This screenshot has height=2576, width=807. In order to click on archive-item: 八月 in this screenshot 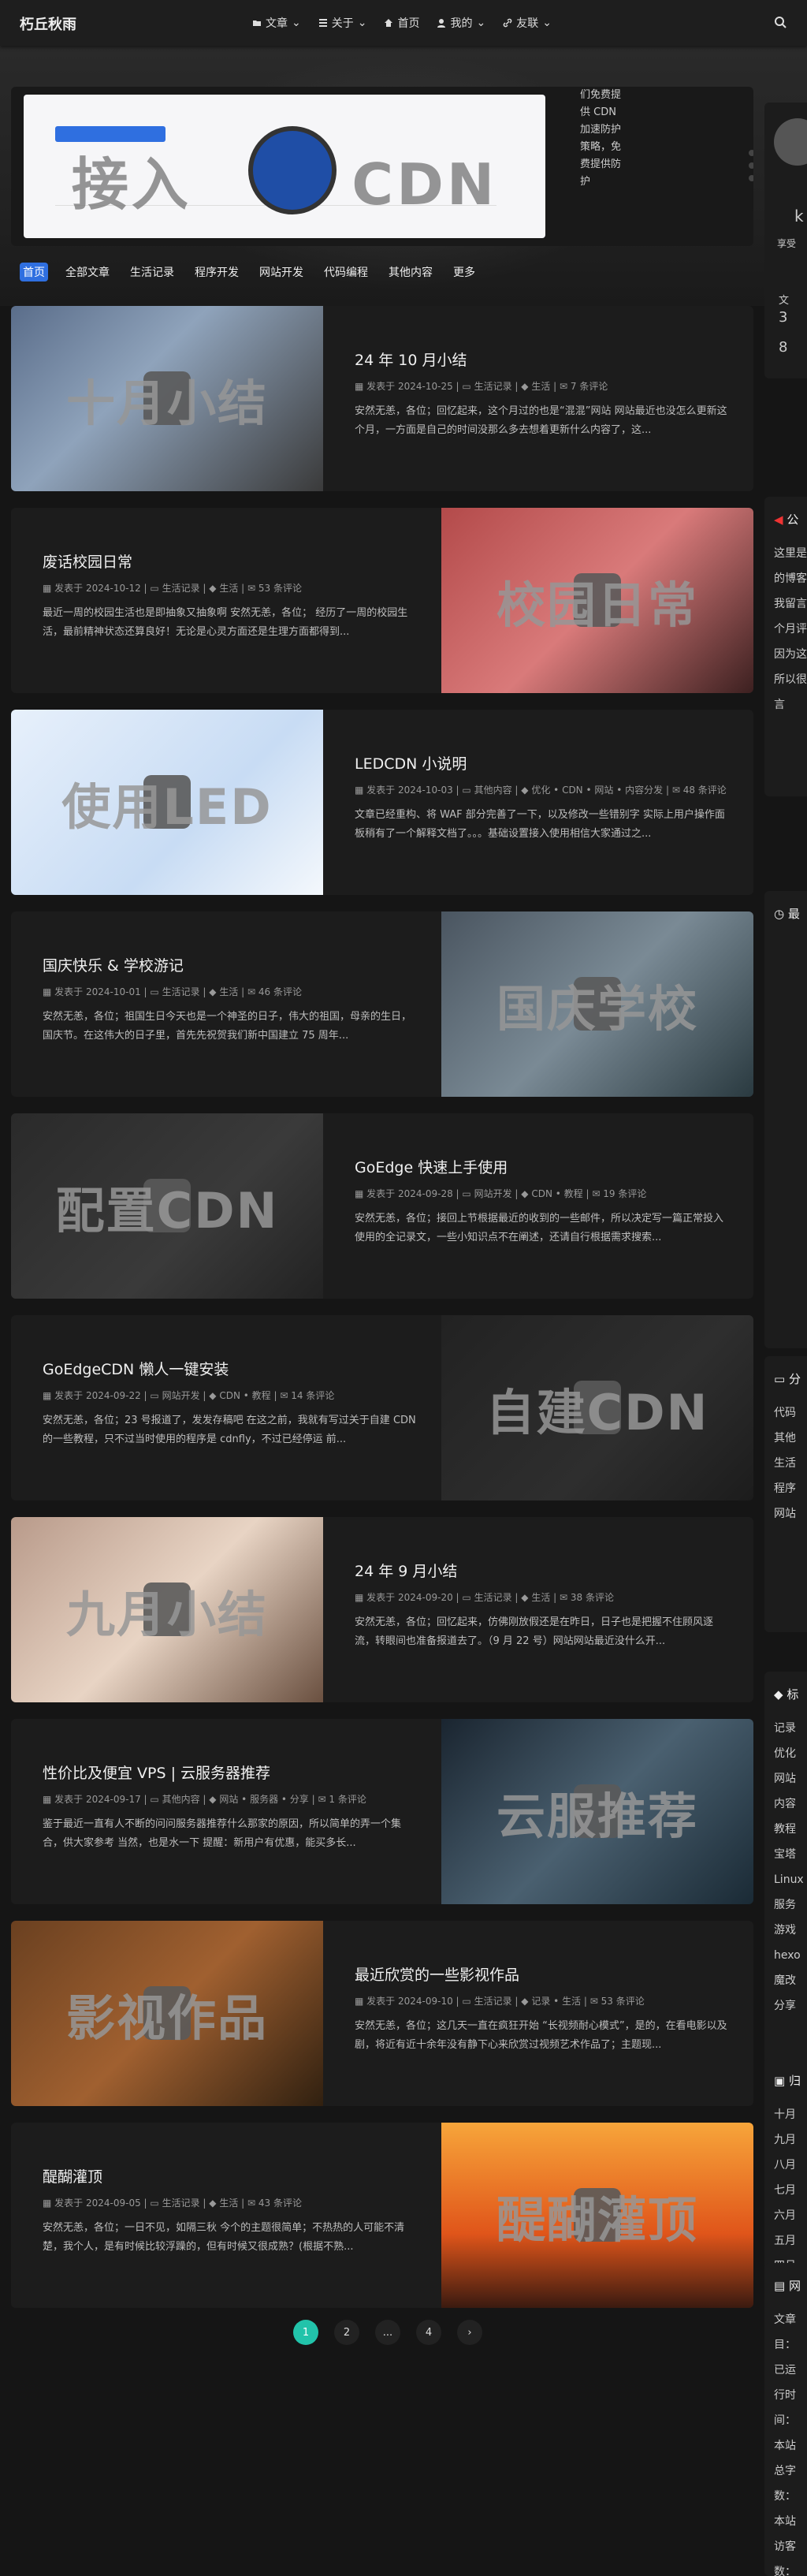, I will do `click(780, 2165)`.